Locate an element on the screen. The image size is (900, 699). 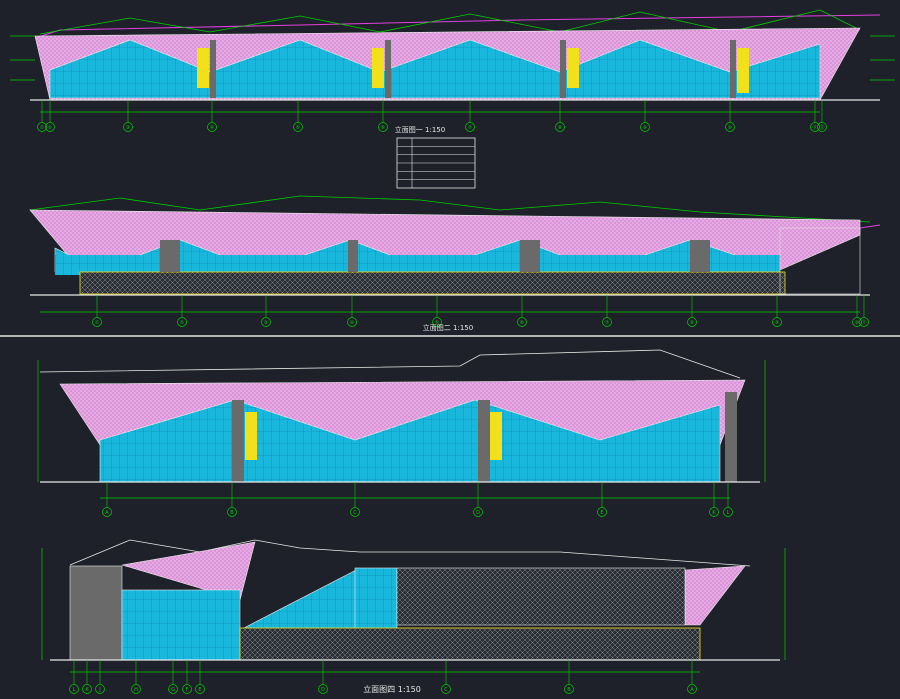
axis-label: J is located at coordinates (99, 690).